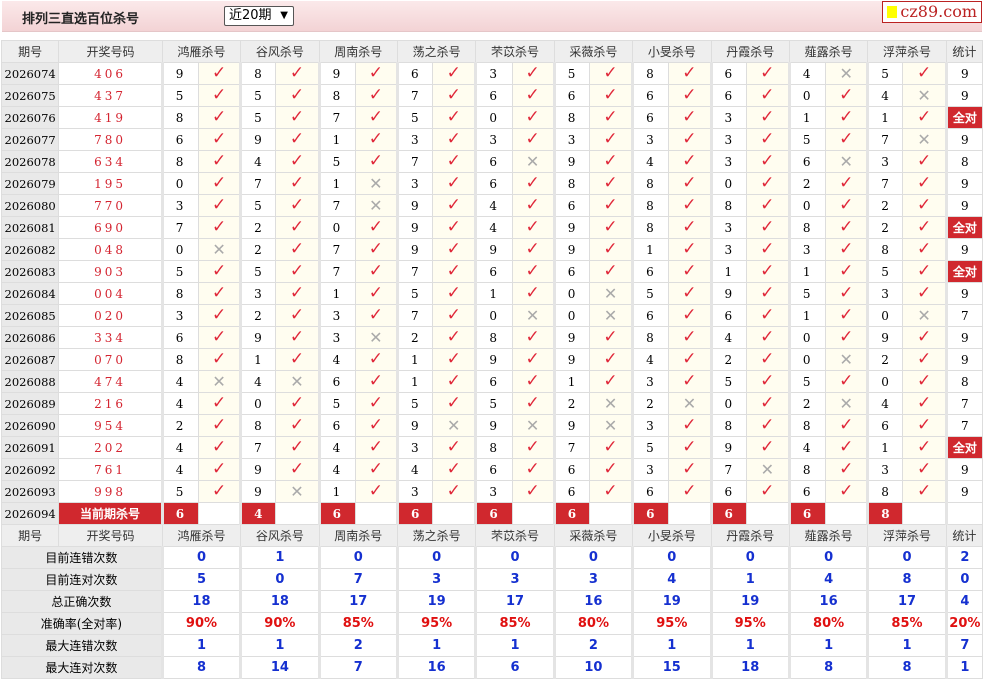 The image size is (984, 679). What do you see at coordinates (492, 601) in the screenshot?
I see `stats-row: 总正确次数 18 18 17 19 17 16 19 19 16 17 4` at bounding box center [492, 601].